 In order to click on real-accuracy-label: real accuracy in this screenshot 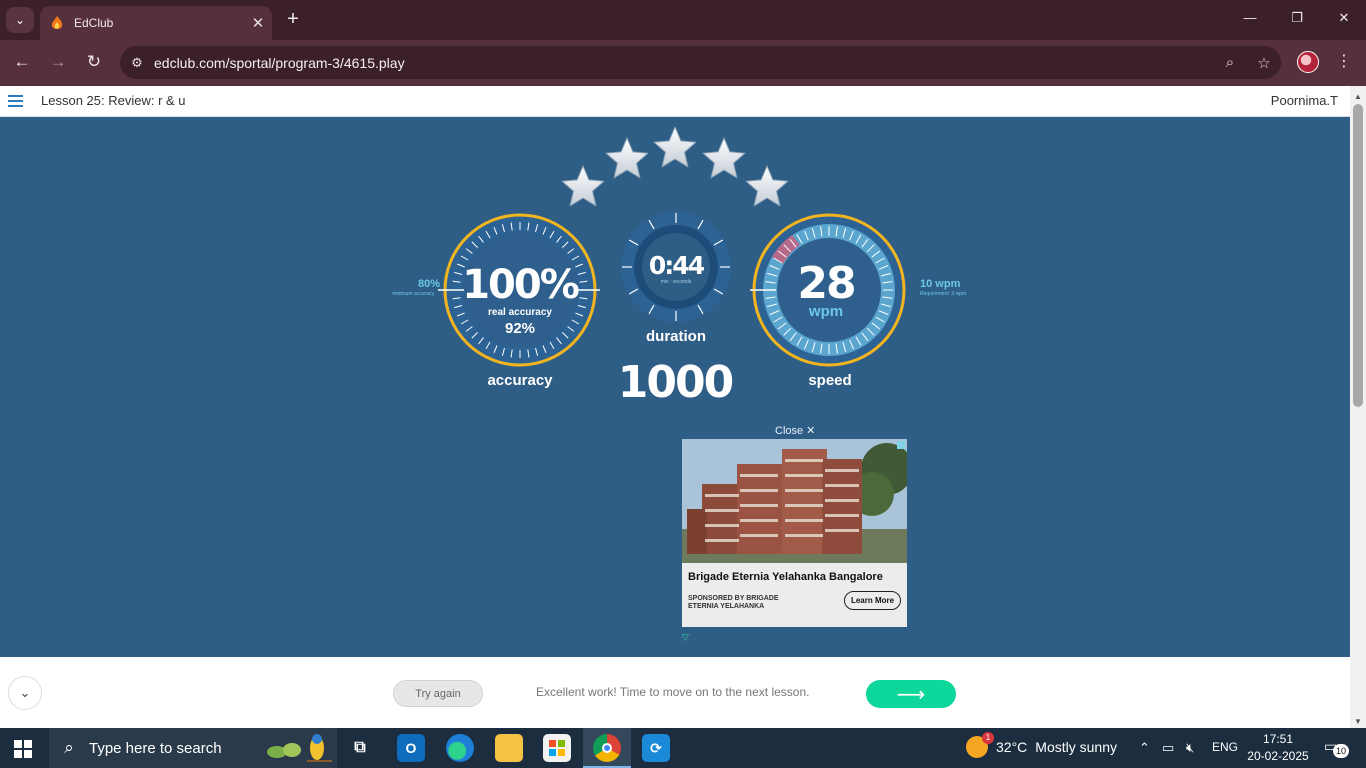, I will do `click(520, 312)`.